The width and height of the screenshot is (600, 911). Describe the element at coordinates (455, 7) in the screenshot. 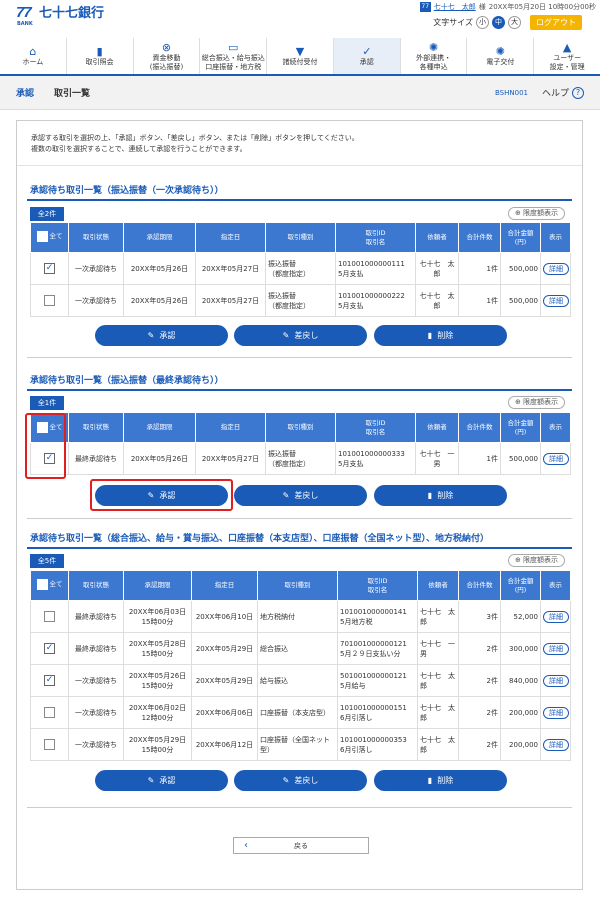

I see `user-name: 七十七 太郎` at that location.